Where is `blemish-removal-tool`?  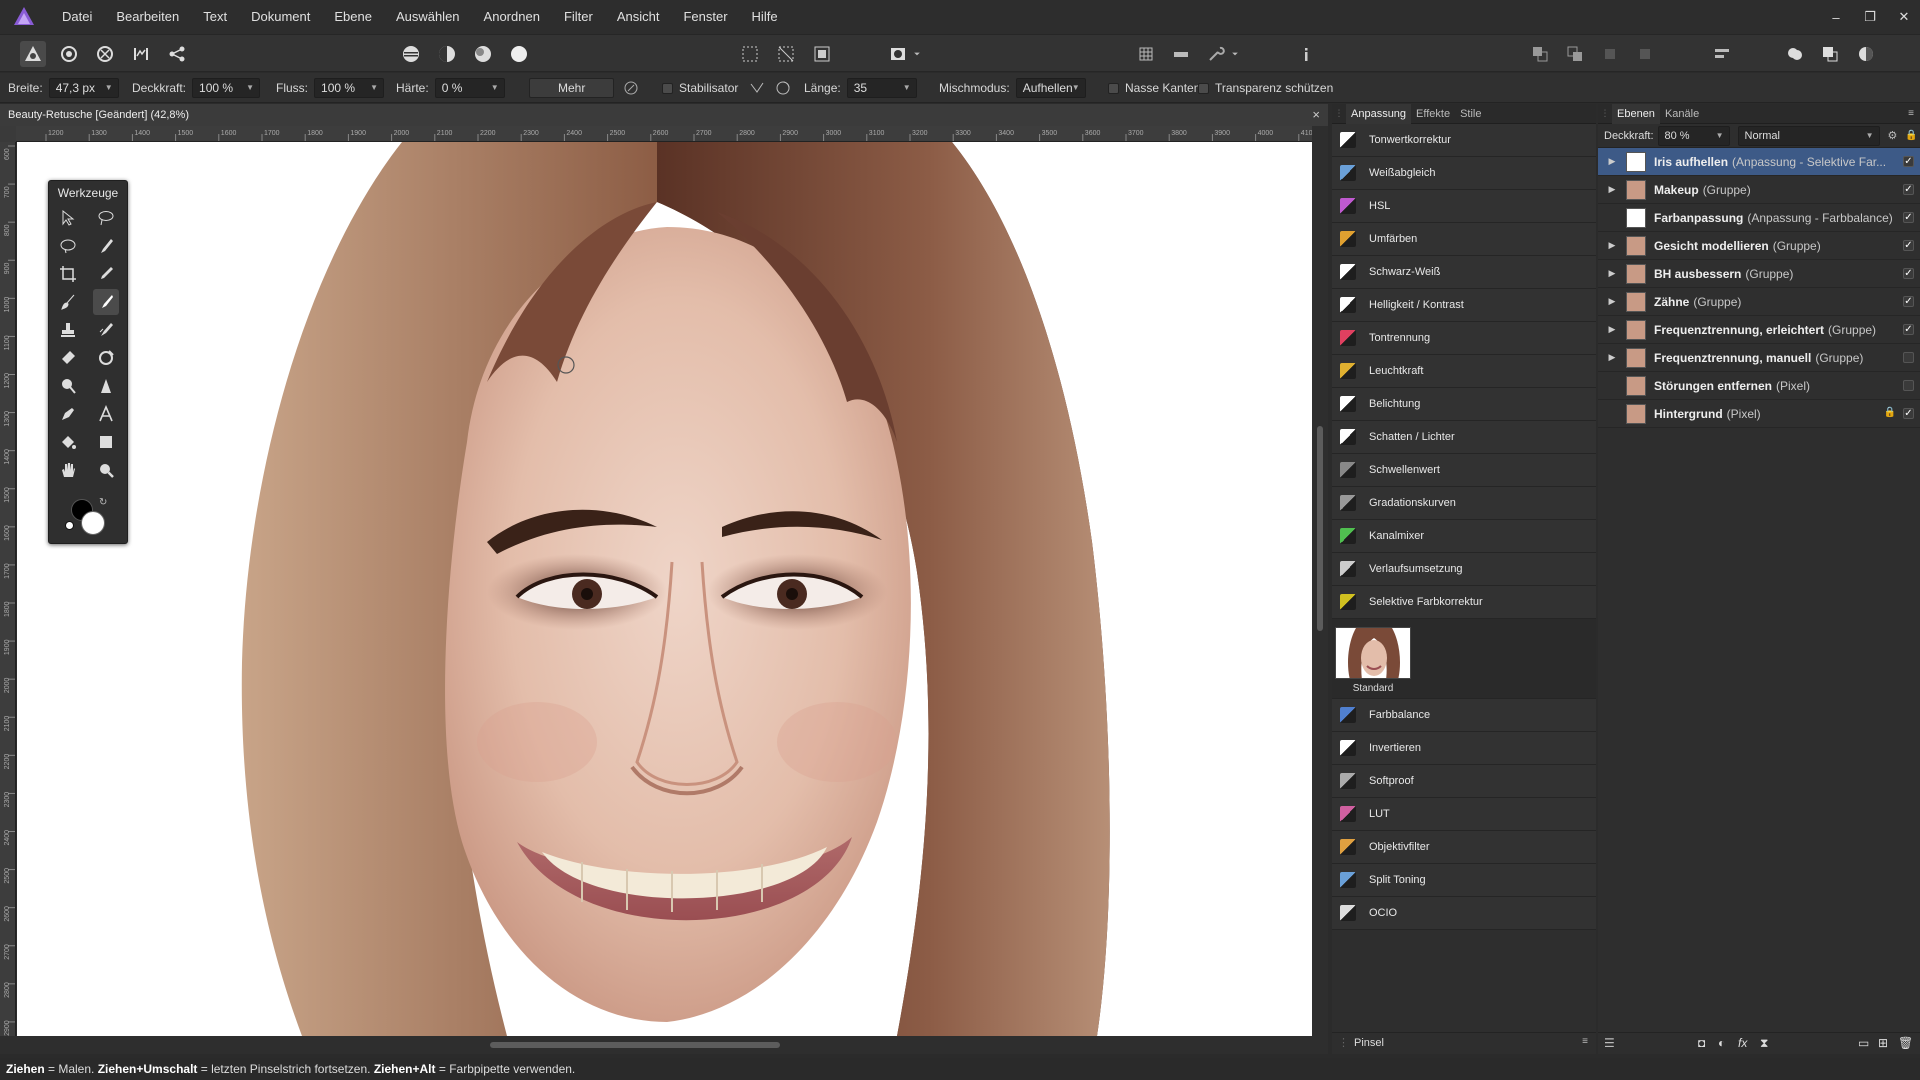
blemish-removal-tool is located at coordinates (106, 358).